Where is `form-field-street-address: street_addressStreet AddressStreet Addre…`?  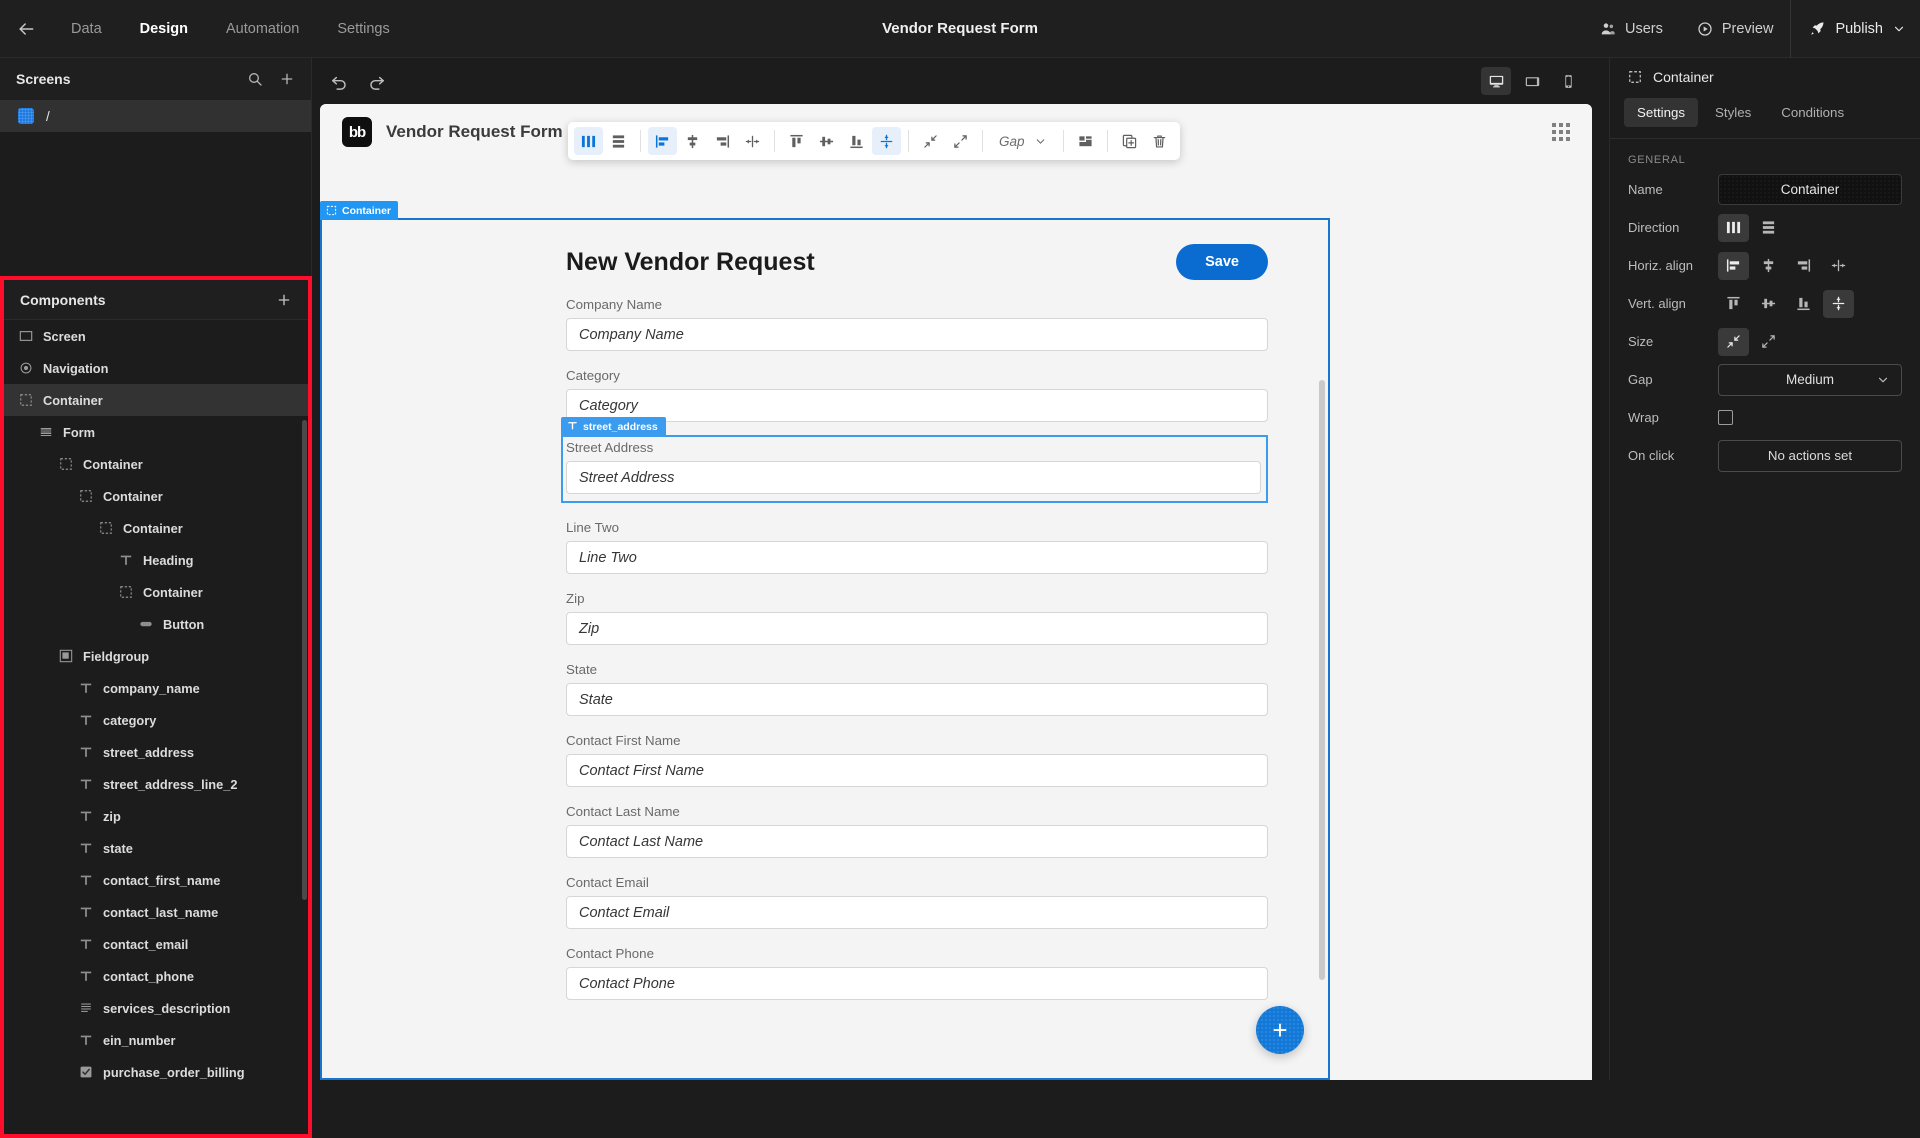
form-field-street-address: street_addressStreet AddressStreet Addre… is located at coordinates (914, 469).